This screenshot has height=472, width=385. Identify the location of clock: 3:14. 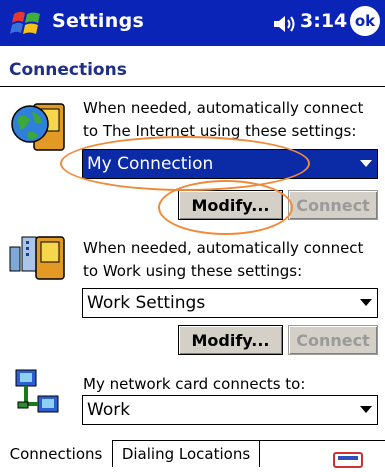
(323, 21).